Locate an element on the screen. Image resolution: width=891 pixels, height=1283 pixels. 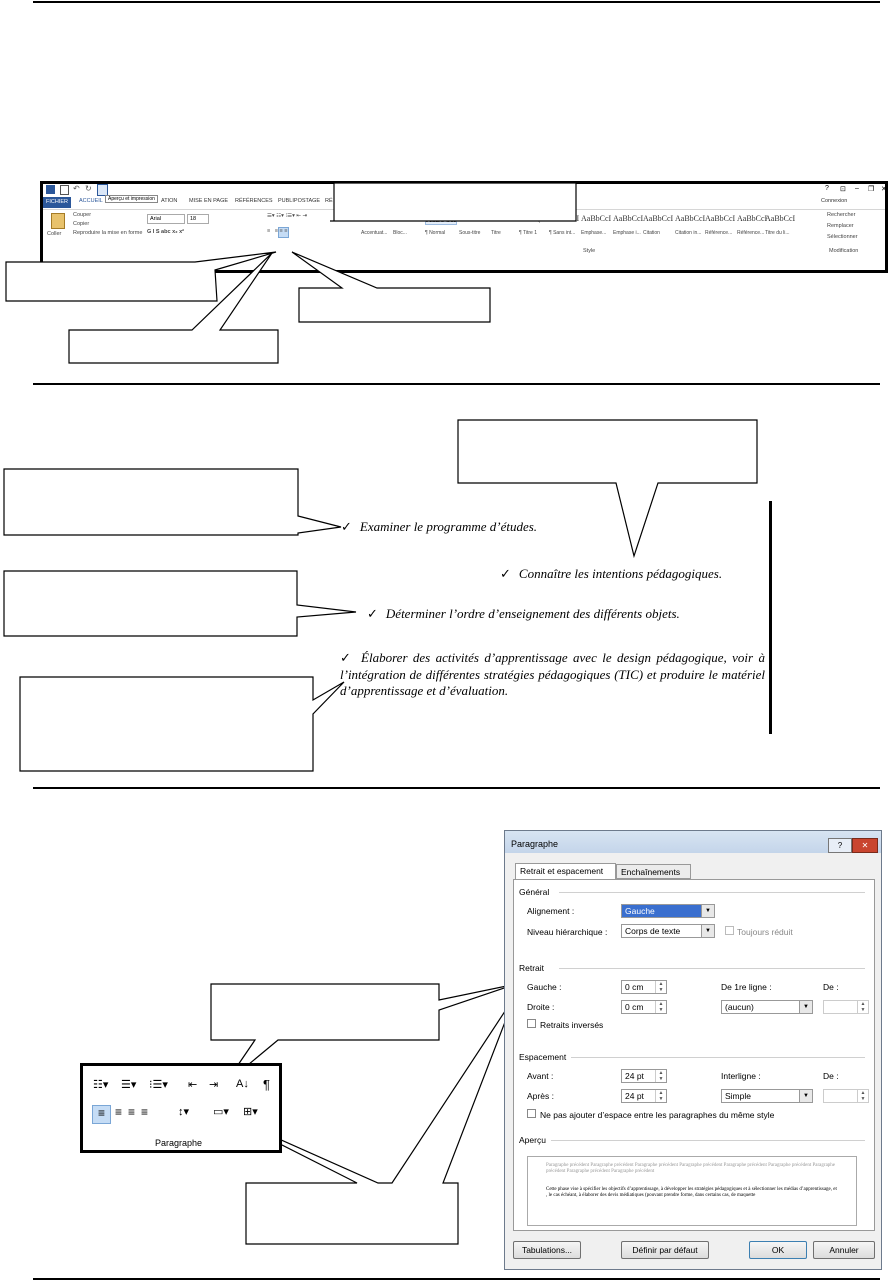
indent-group-label: Retrait is located at coordinates (532, 968).